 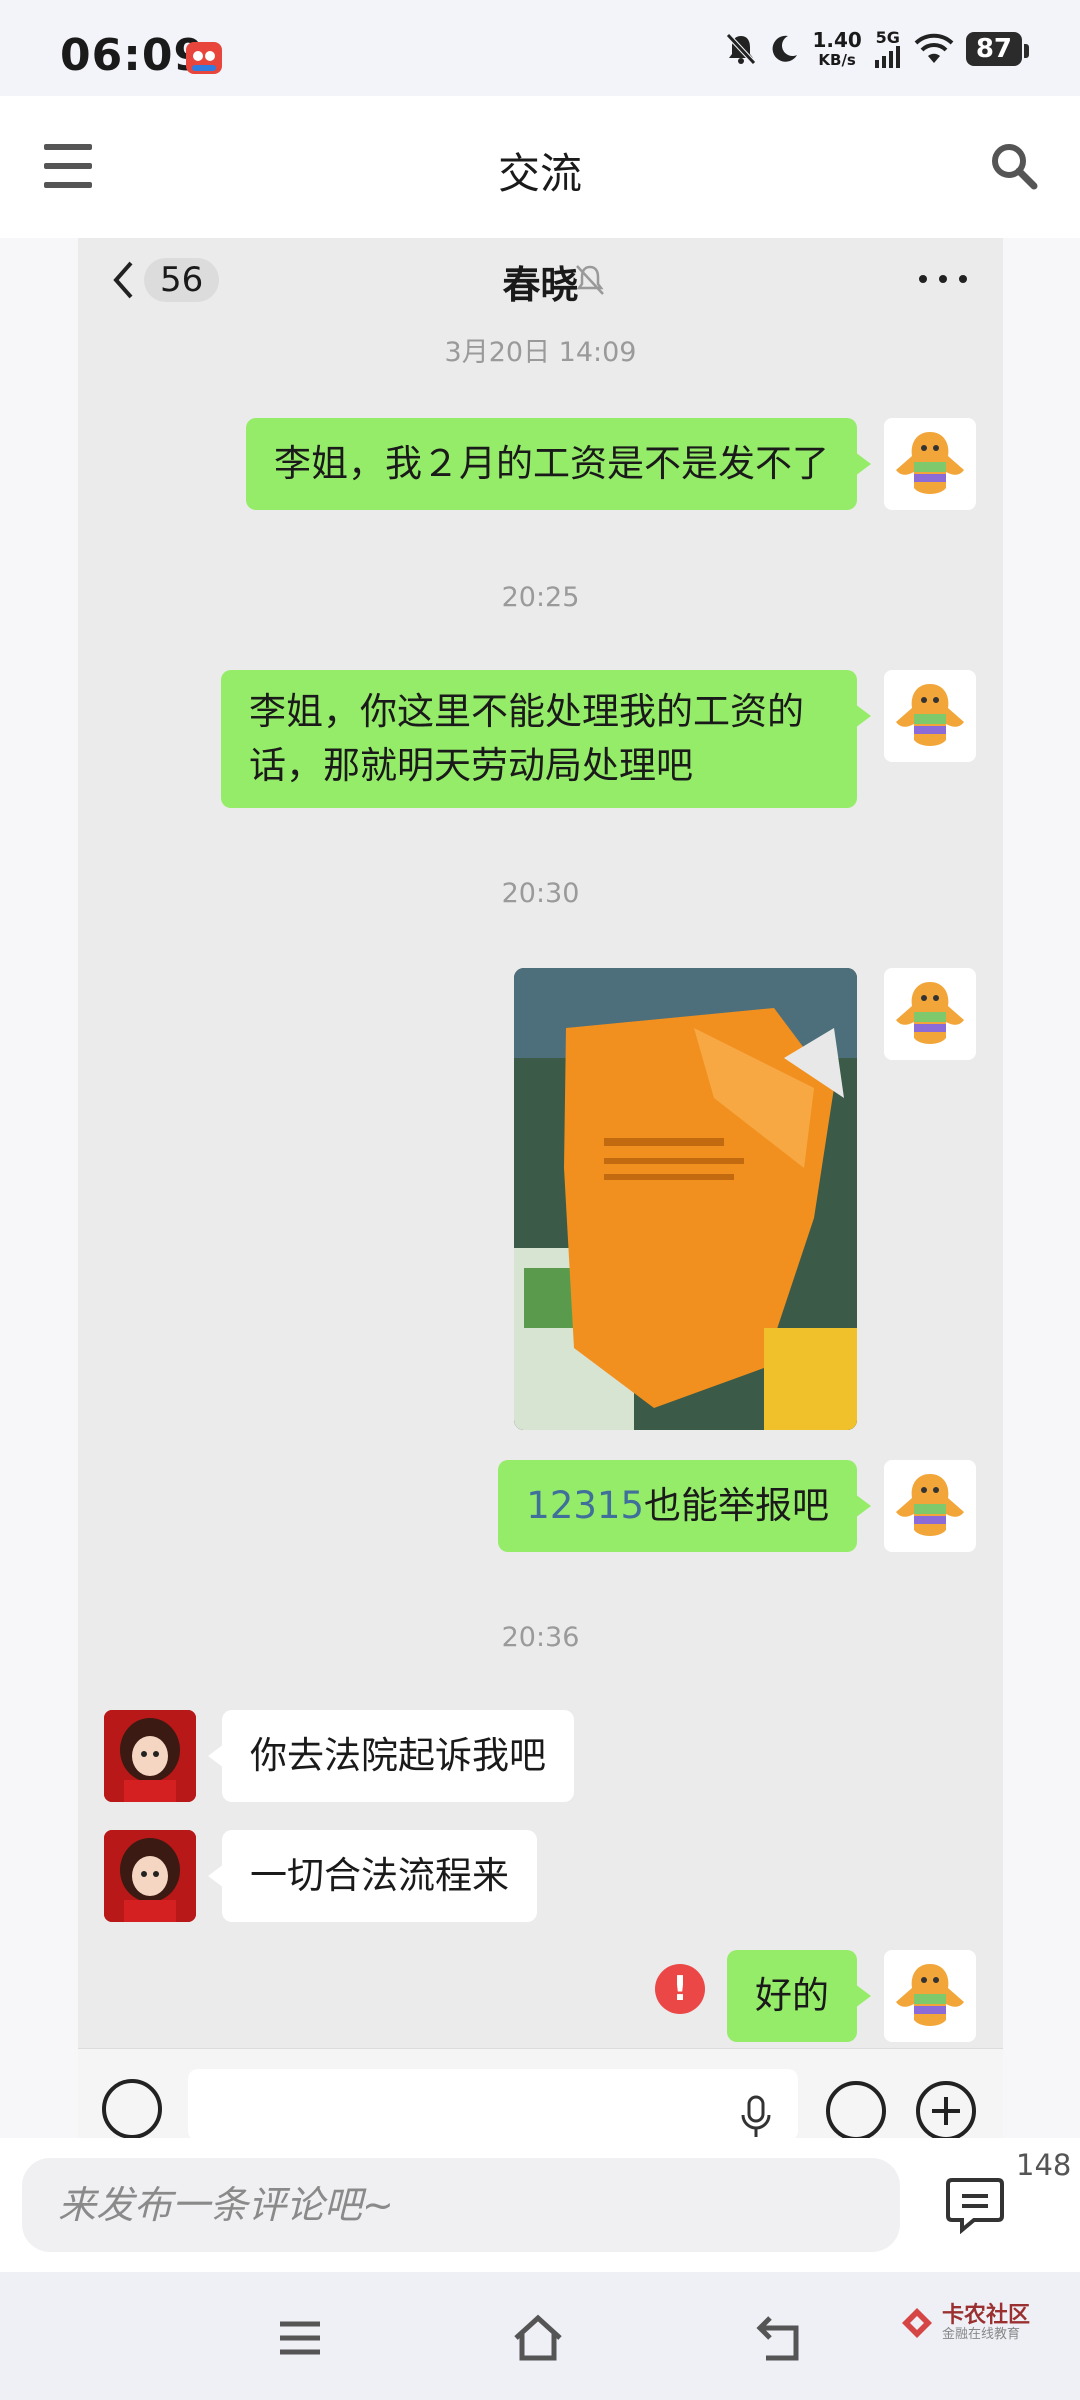 What do you see at coordinates (540, 1637) in the screenshot?
I see `timestamp: 20:36` at bounding box center [540, 1637].